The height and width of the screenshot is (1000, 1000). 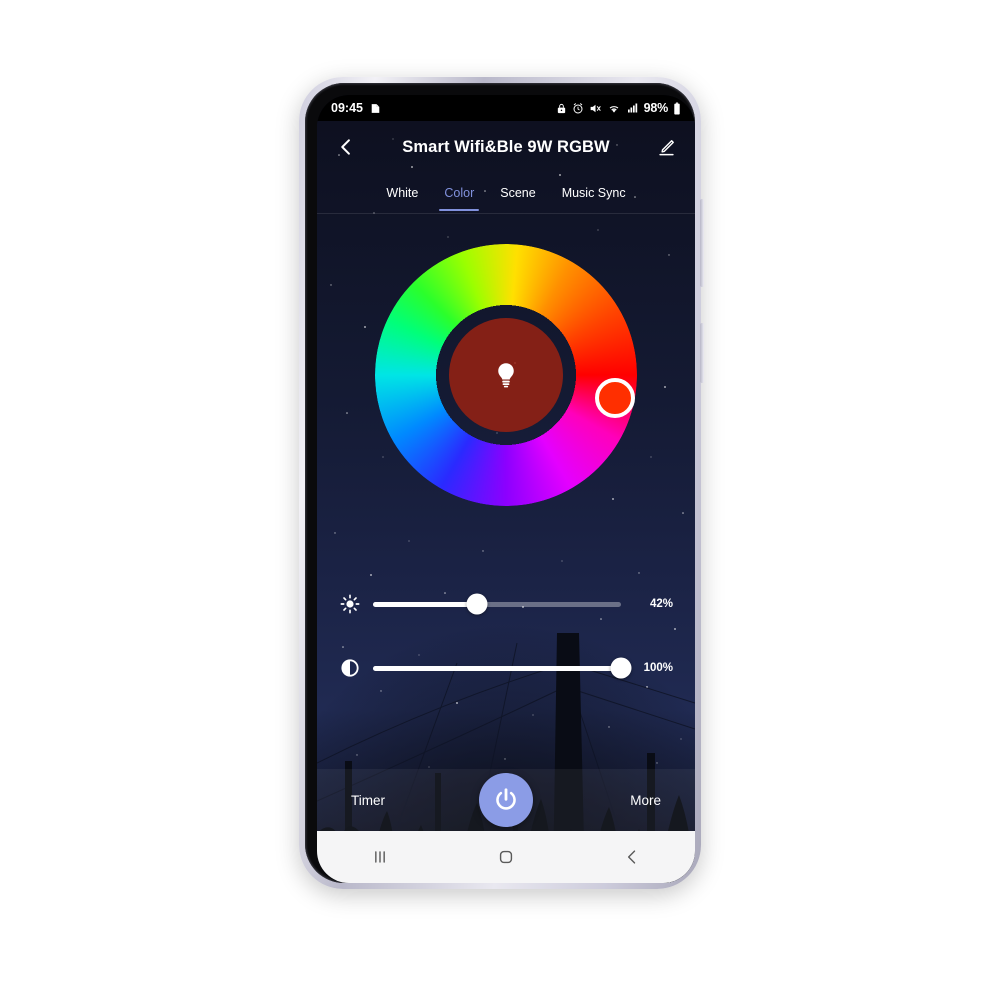 What do you see at coordinates (375, 108) in the screenshot?
I see `app-notification-icon` at bounding box center [375, 108].